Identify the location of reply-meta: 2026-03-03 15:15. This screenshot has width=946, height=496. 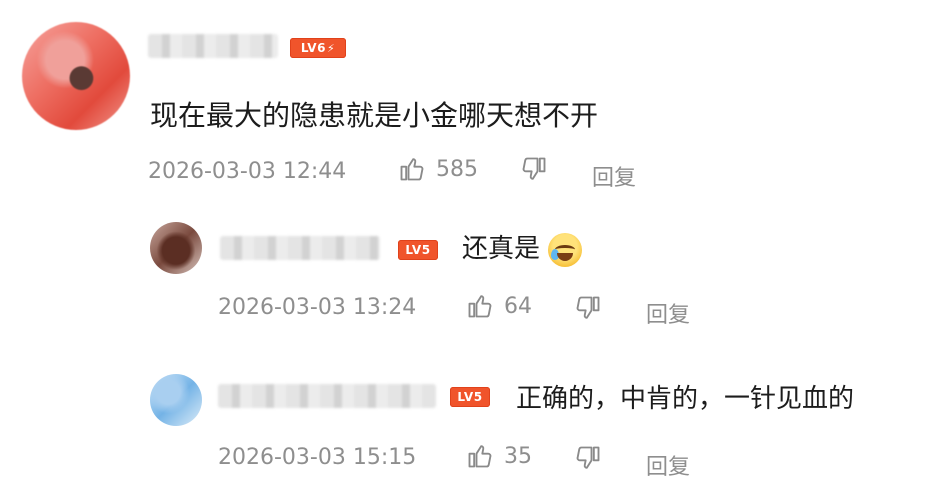
(317, 457).